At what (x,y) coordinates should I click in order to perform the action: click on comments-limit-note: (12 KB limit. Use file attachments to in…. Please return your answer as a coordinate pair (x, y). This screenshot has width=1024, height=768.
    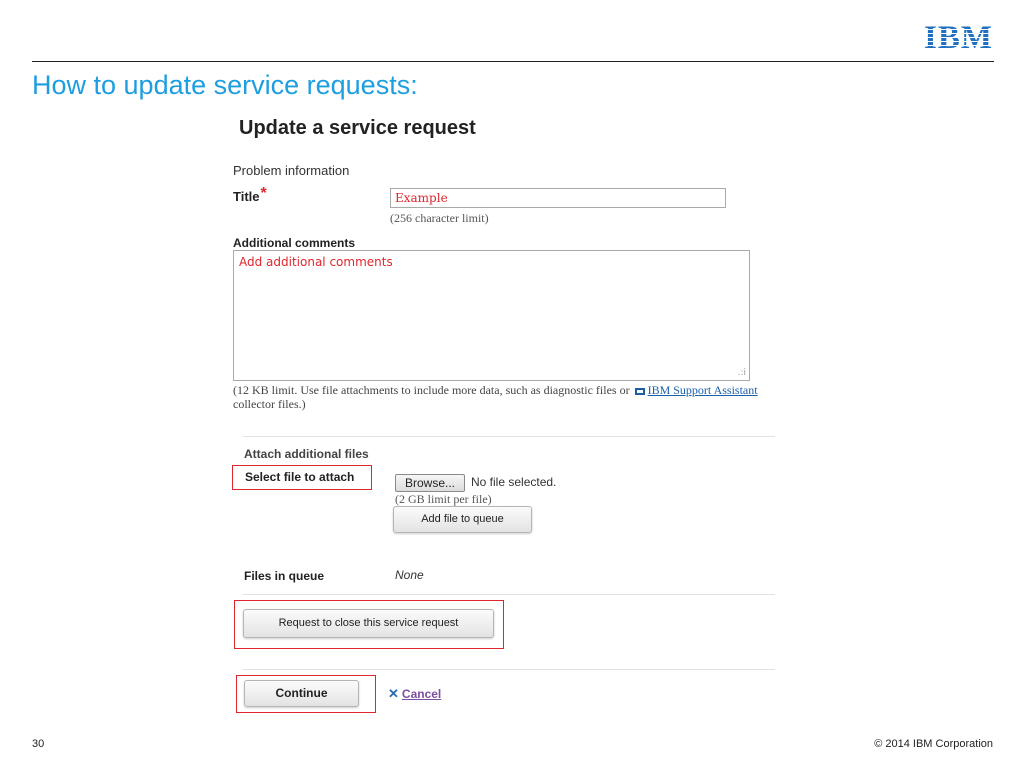
    Looking at the image, I should click on (513, 397).